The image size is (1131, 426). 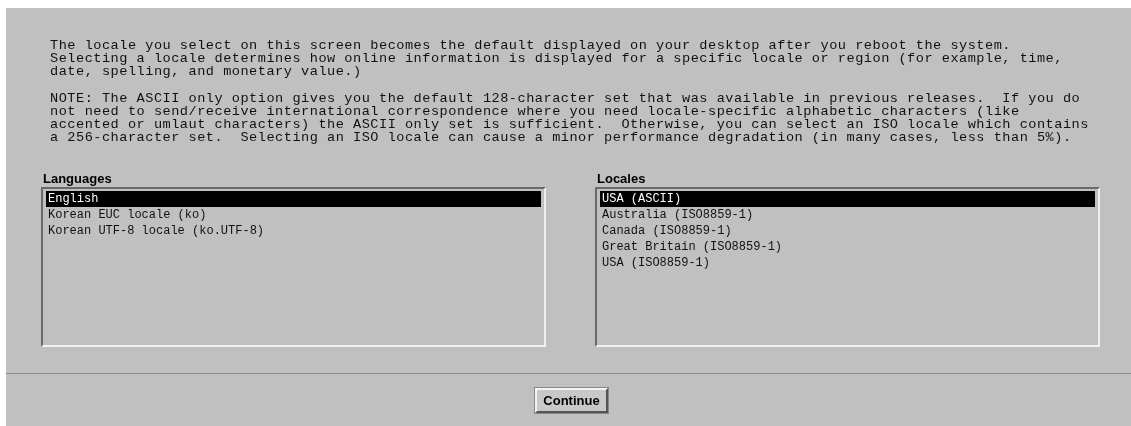 What do you see at coordinates (847, 247) in the screenshot?
I see `list-item: Great Britain (ISO8859-1)` at bounding box center [847, 247].